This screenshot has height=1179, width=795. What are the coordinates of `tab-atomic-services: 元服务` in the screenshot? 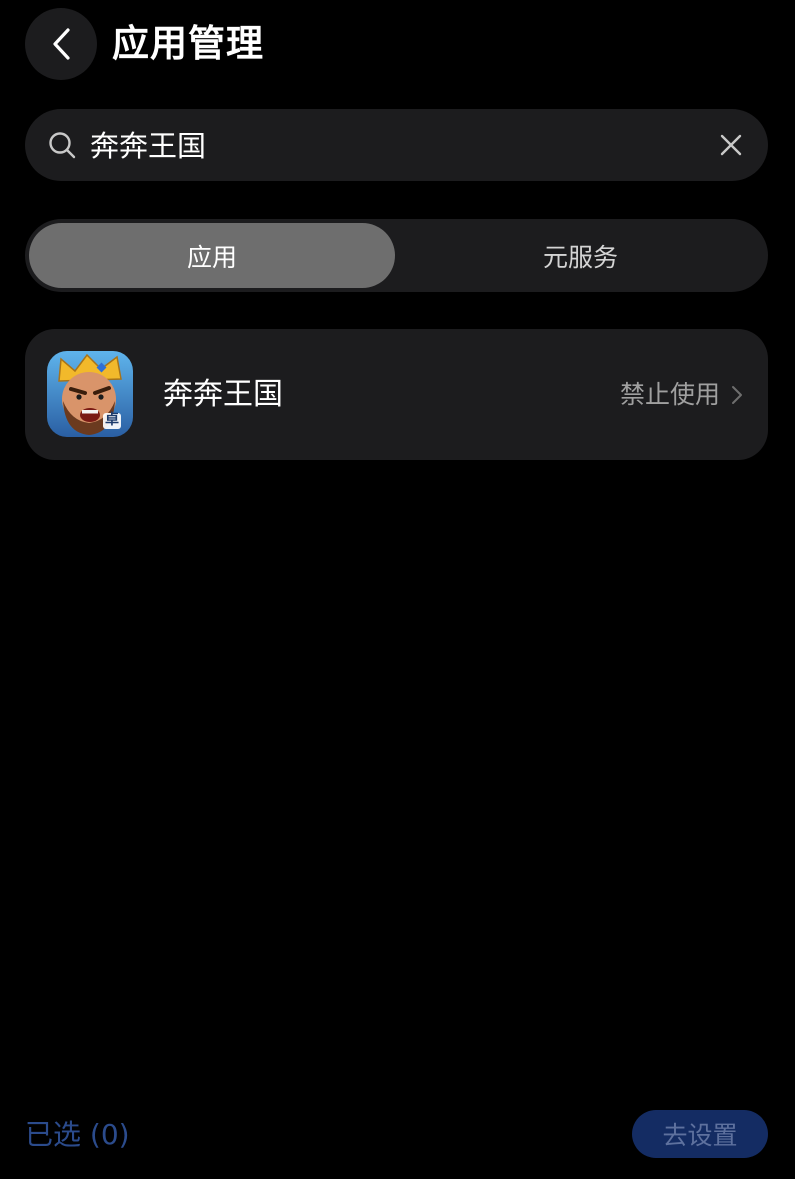 It's located at (580, 255).